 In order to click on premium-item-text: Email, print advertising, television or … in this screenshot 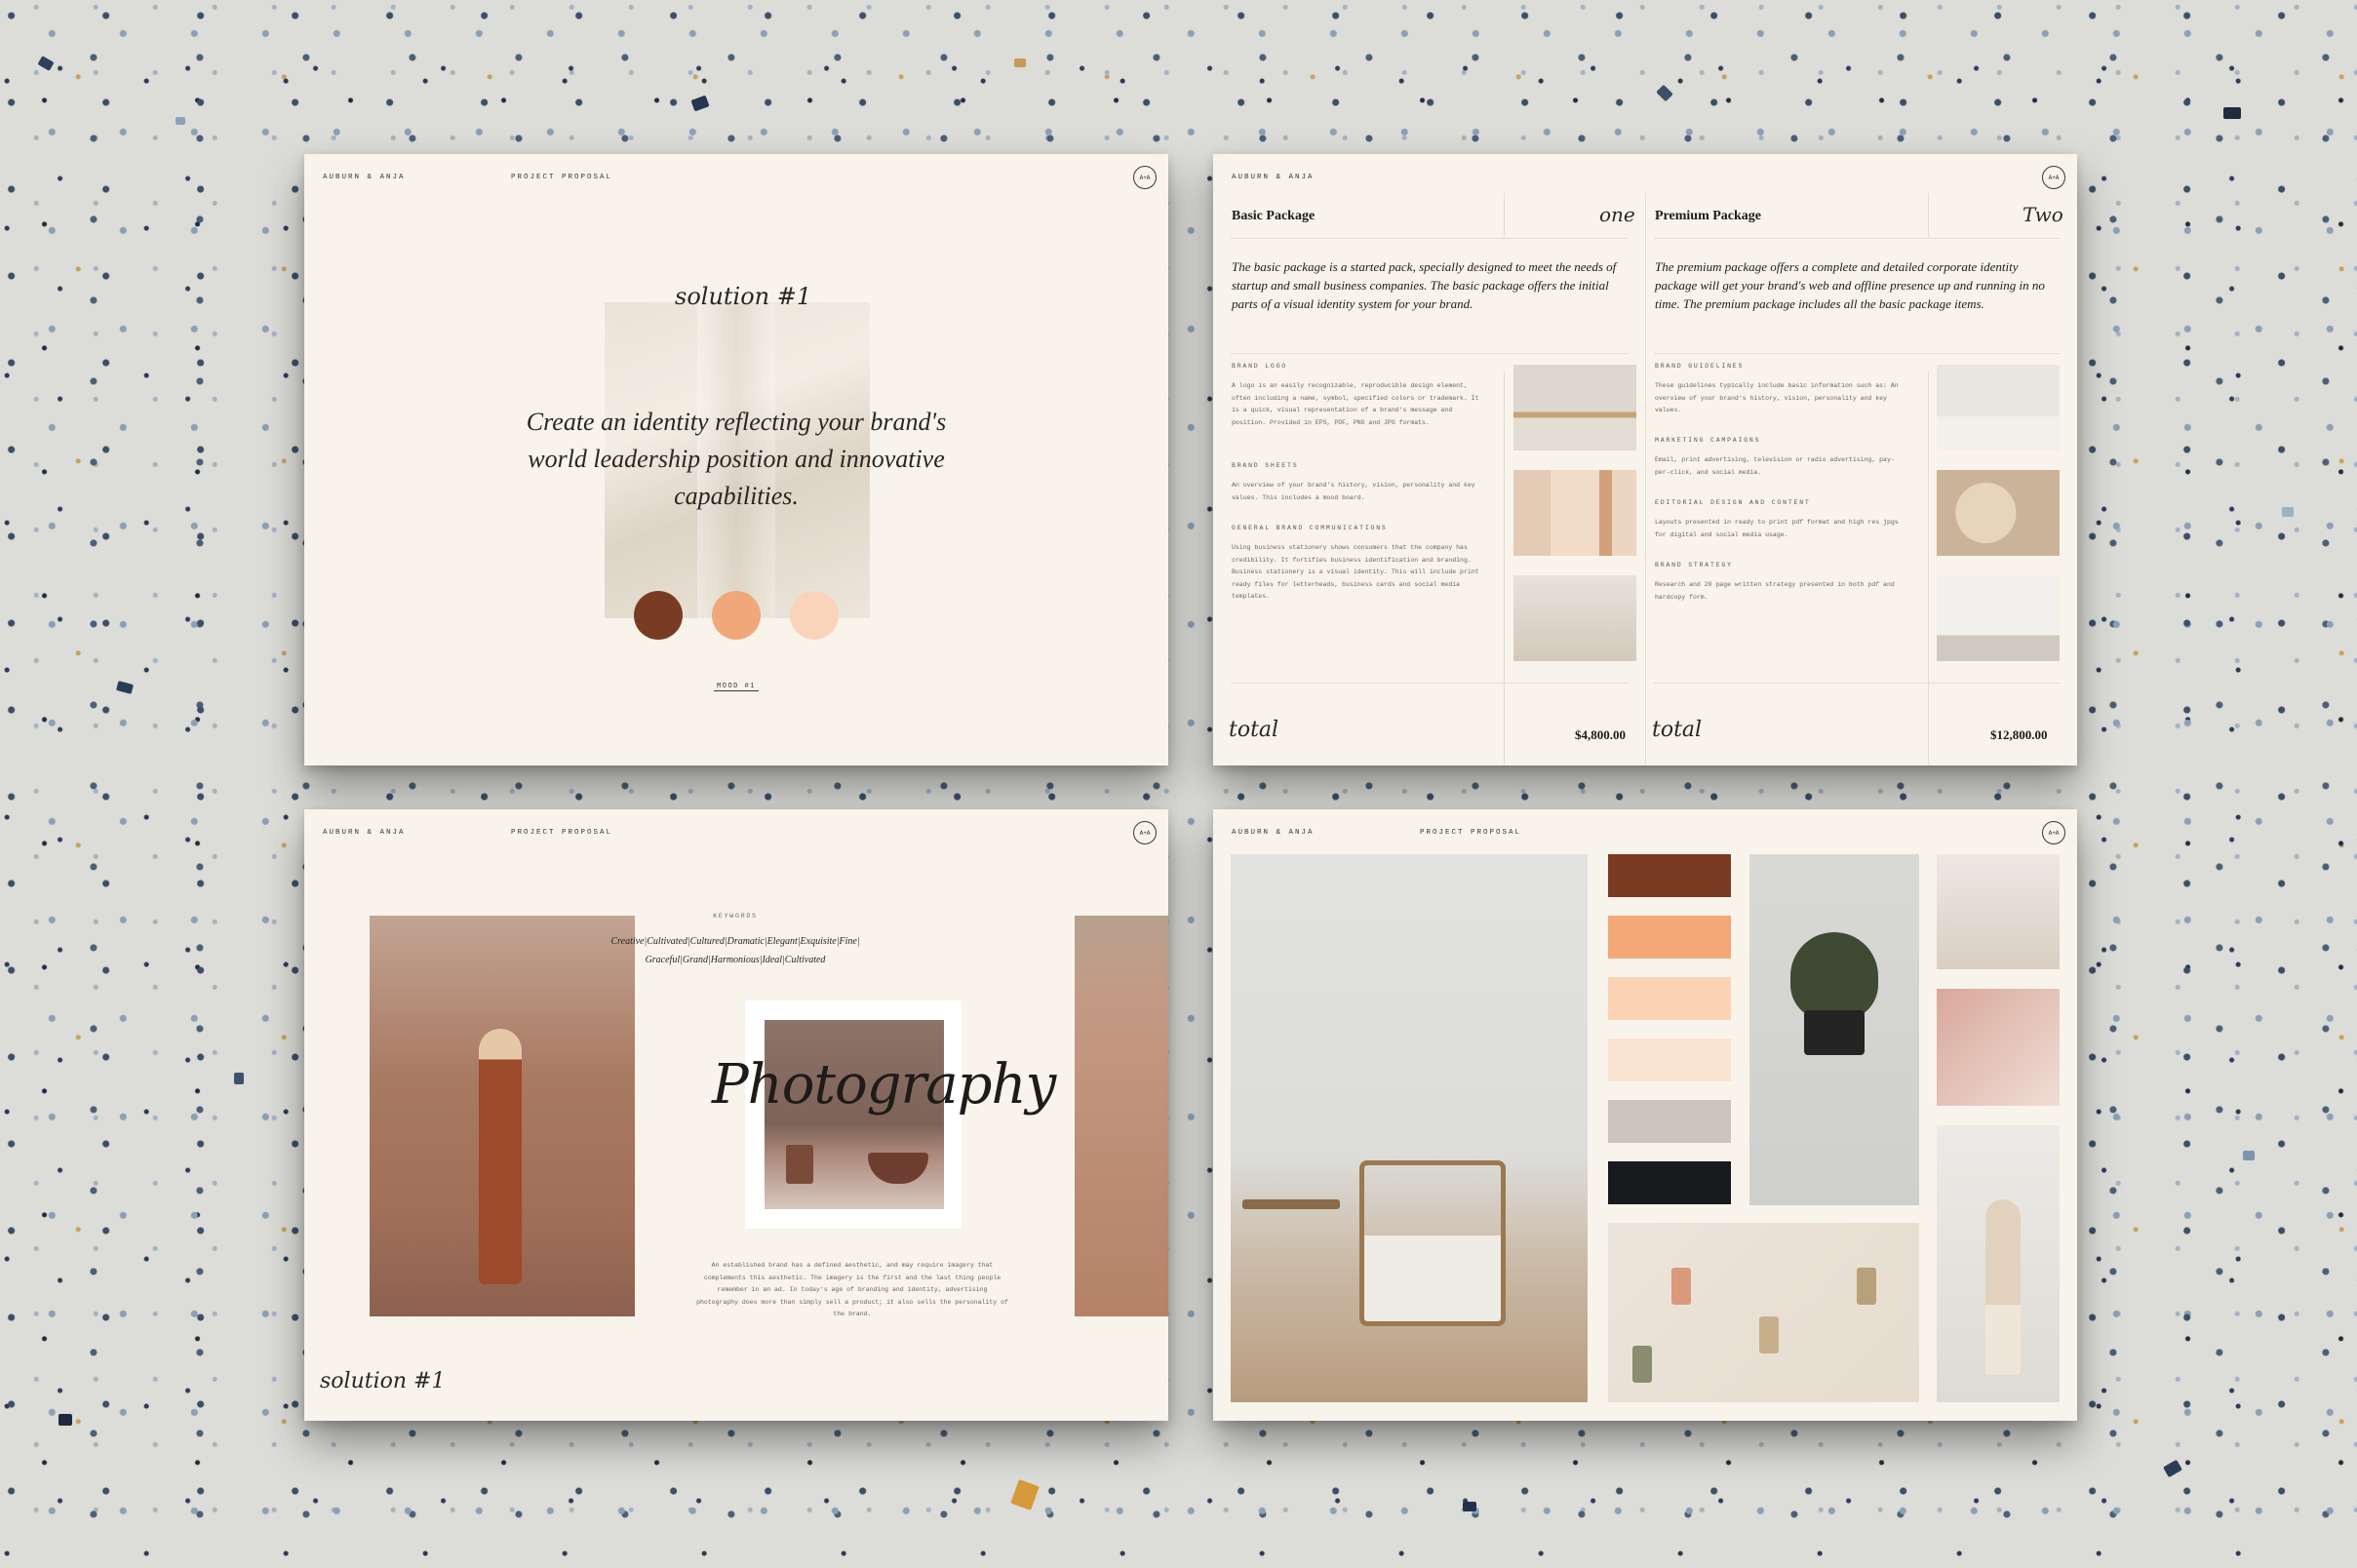, I will do `click(1775, 466)`.